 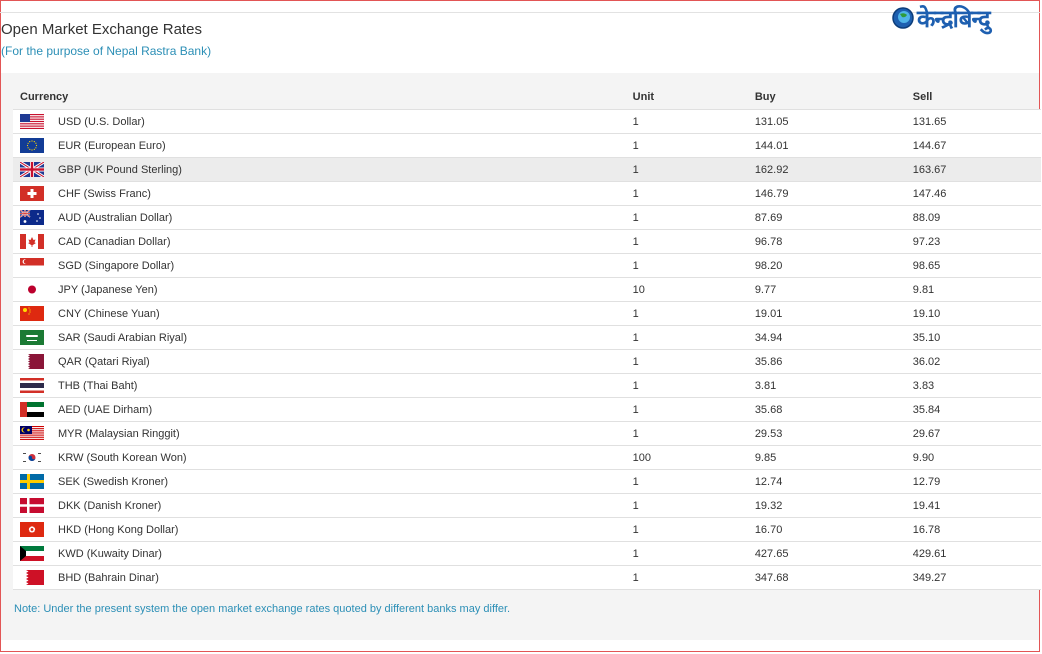 What do you see at coordinates (976, 193) in the screenshot?
I see `sell-rate-cell: 147.46` at bounding box center [976, 193].